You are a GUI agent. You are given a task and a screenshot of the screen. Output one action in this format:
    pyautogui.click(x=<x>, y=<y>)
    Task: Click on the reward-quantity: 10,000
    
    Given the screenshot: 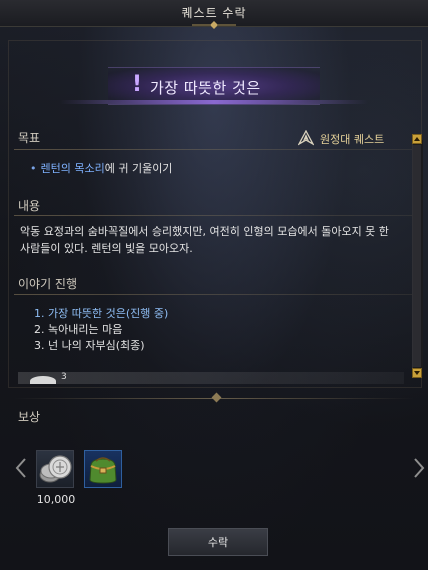 What is the action you would take?
    pyautogui.click(x=56, y=499)
    